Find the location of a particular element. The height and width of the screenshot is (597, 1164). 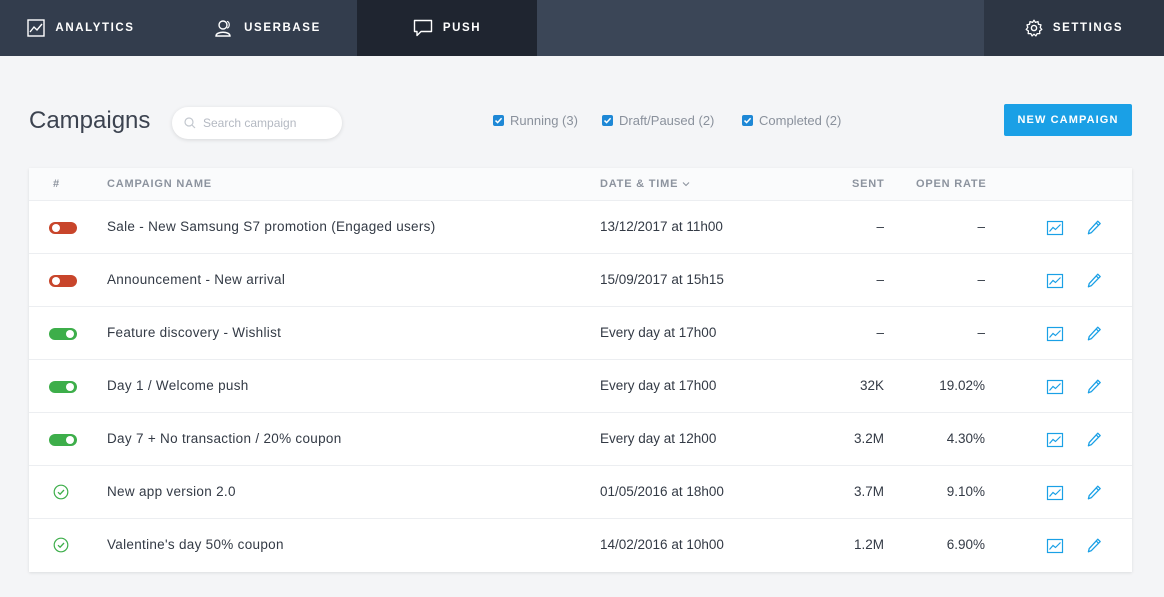

draft-checkbox is located at coordinates (607, 120).